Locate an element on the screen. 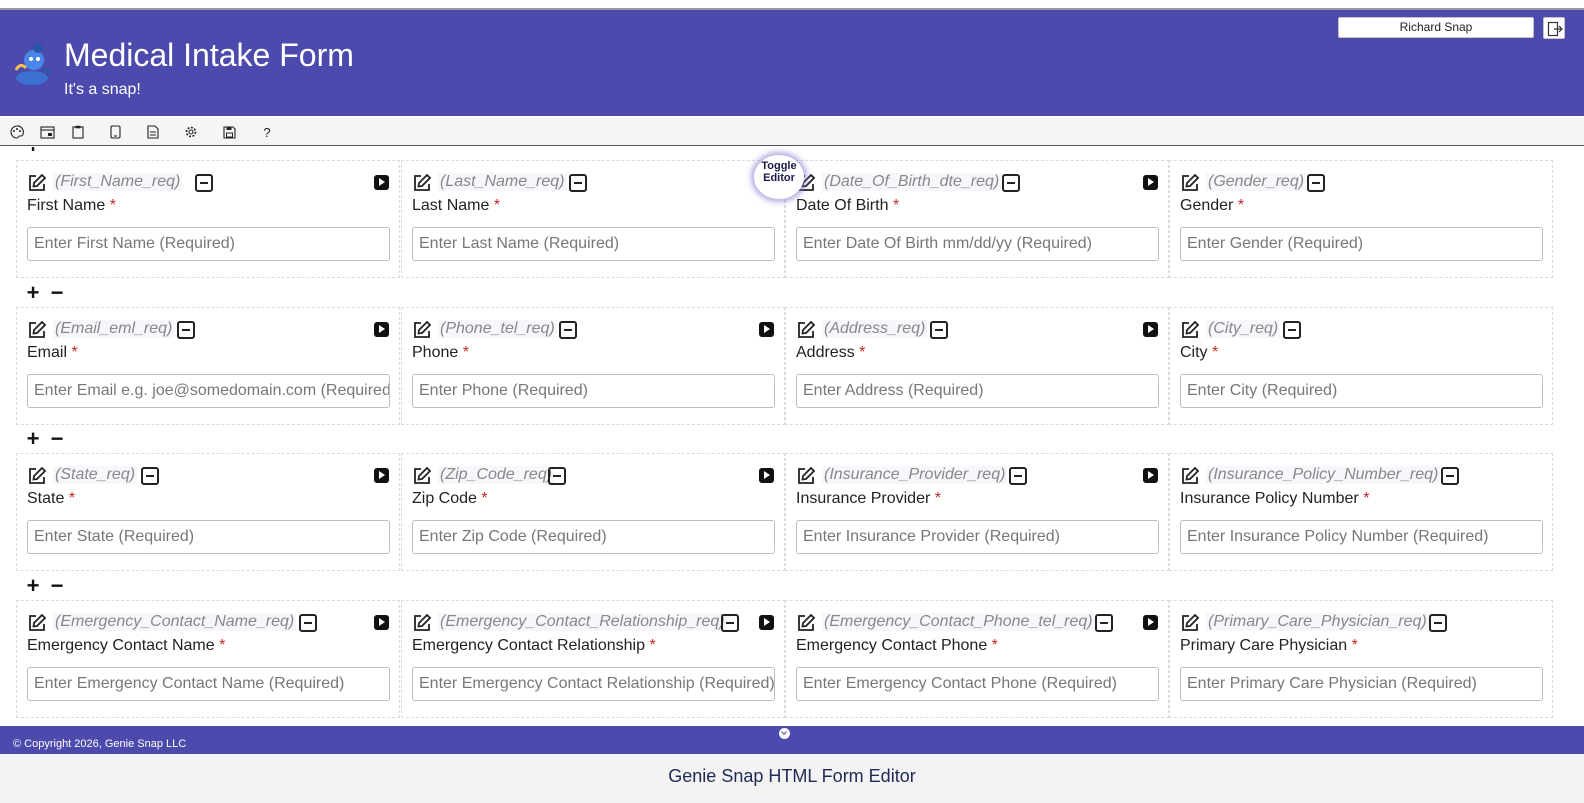  field-label: Emergency Contact Phone * is located at coordinates (897, 645).